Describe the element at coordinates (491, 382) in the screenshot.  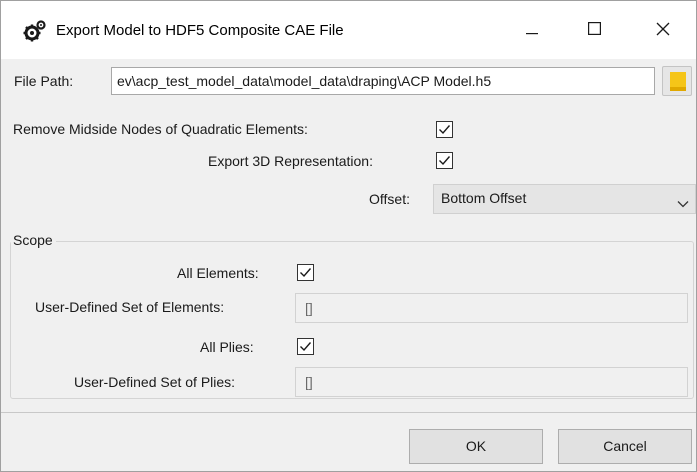
I see `user-plies-input: []` at that location.